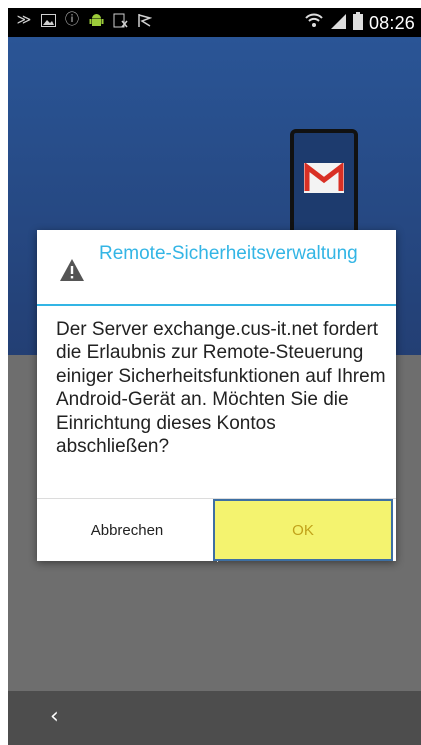 The width and height of the screenshot is (421, 745). I want to click on cancel-button: Abbrechen, so click(127, 530).